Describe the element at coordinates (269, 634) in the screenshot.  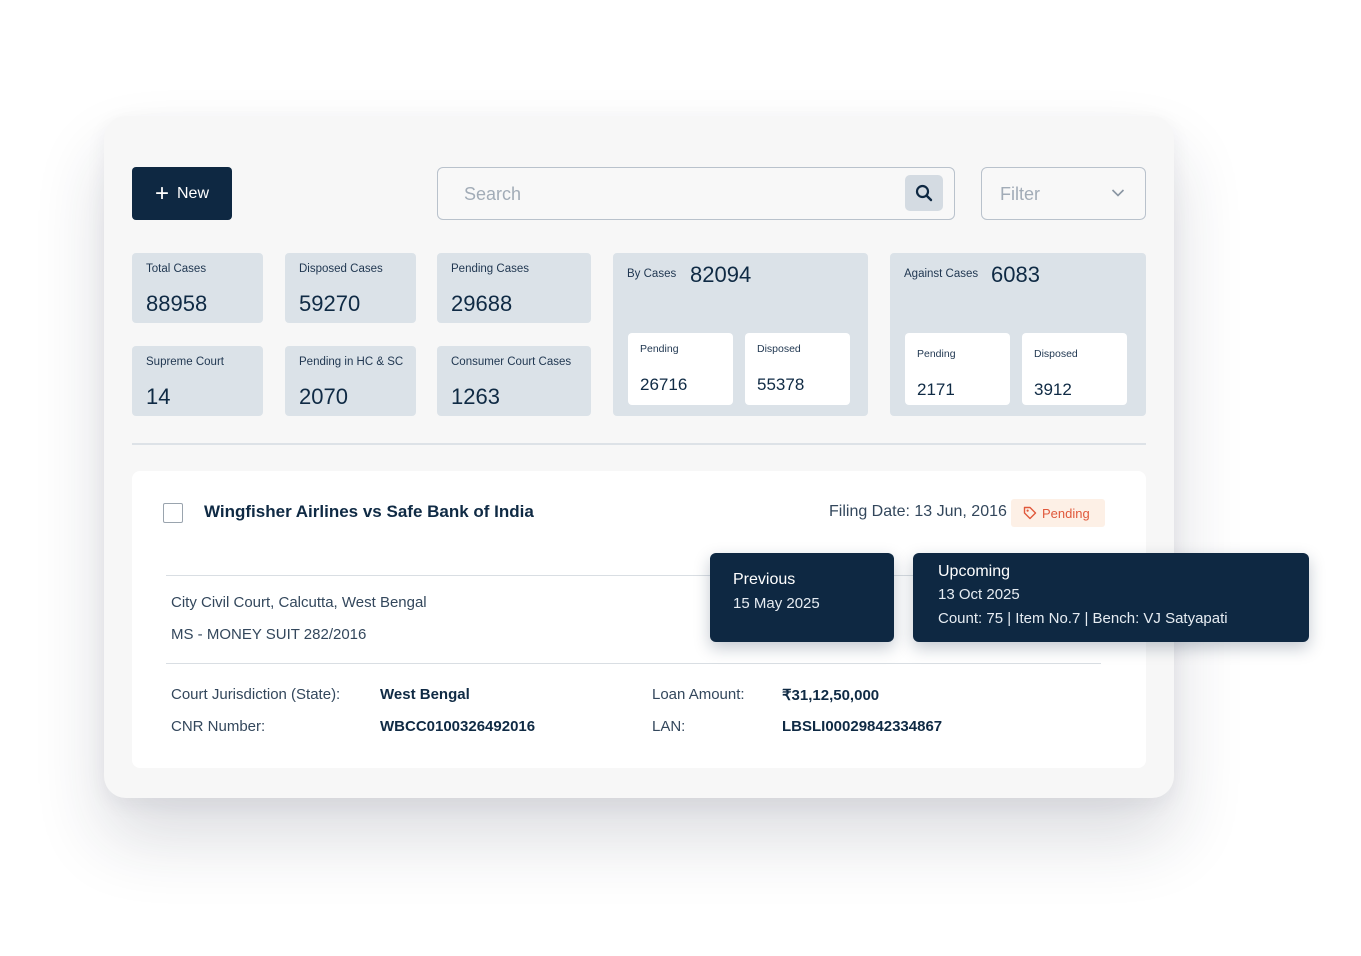
I see `suit-number: MS - MONEY SUIT 282/2016` at that location.